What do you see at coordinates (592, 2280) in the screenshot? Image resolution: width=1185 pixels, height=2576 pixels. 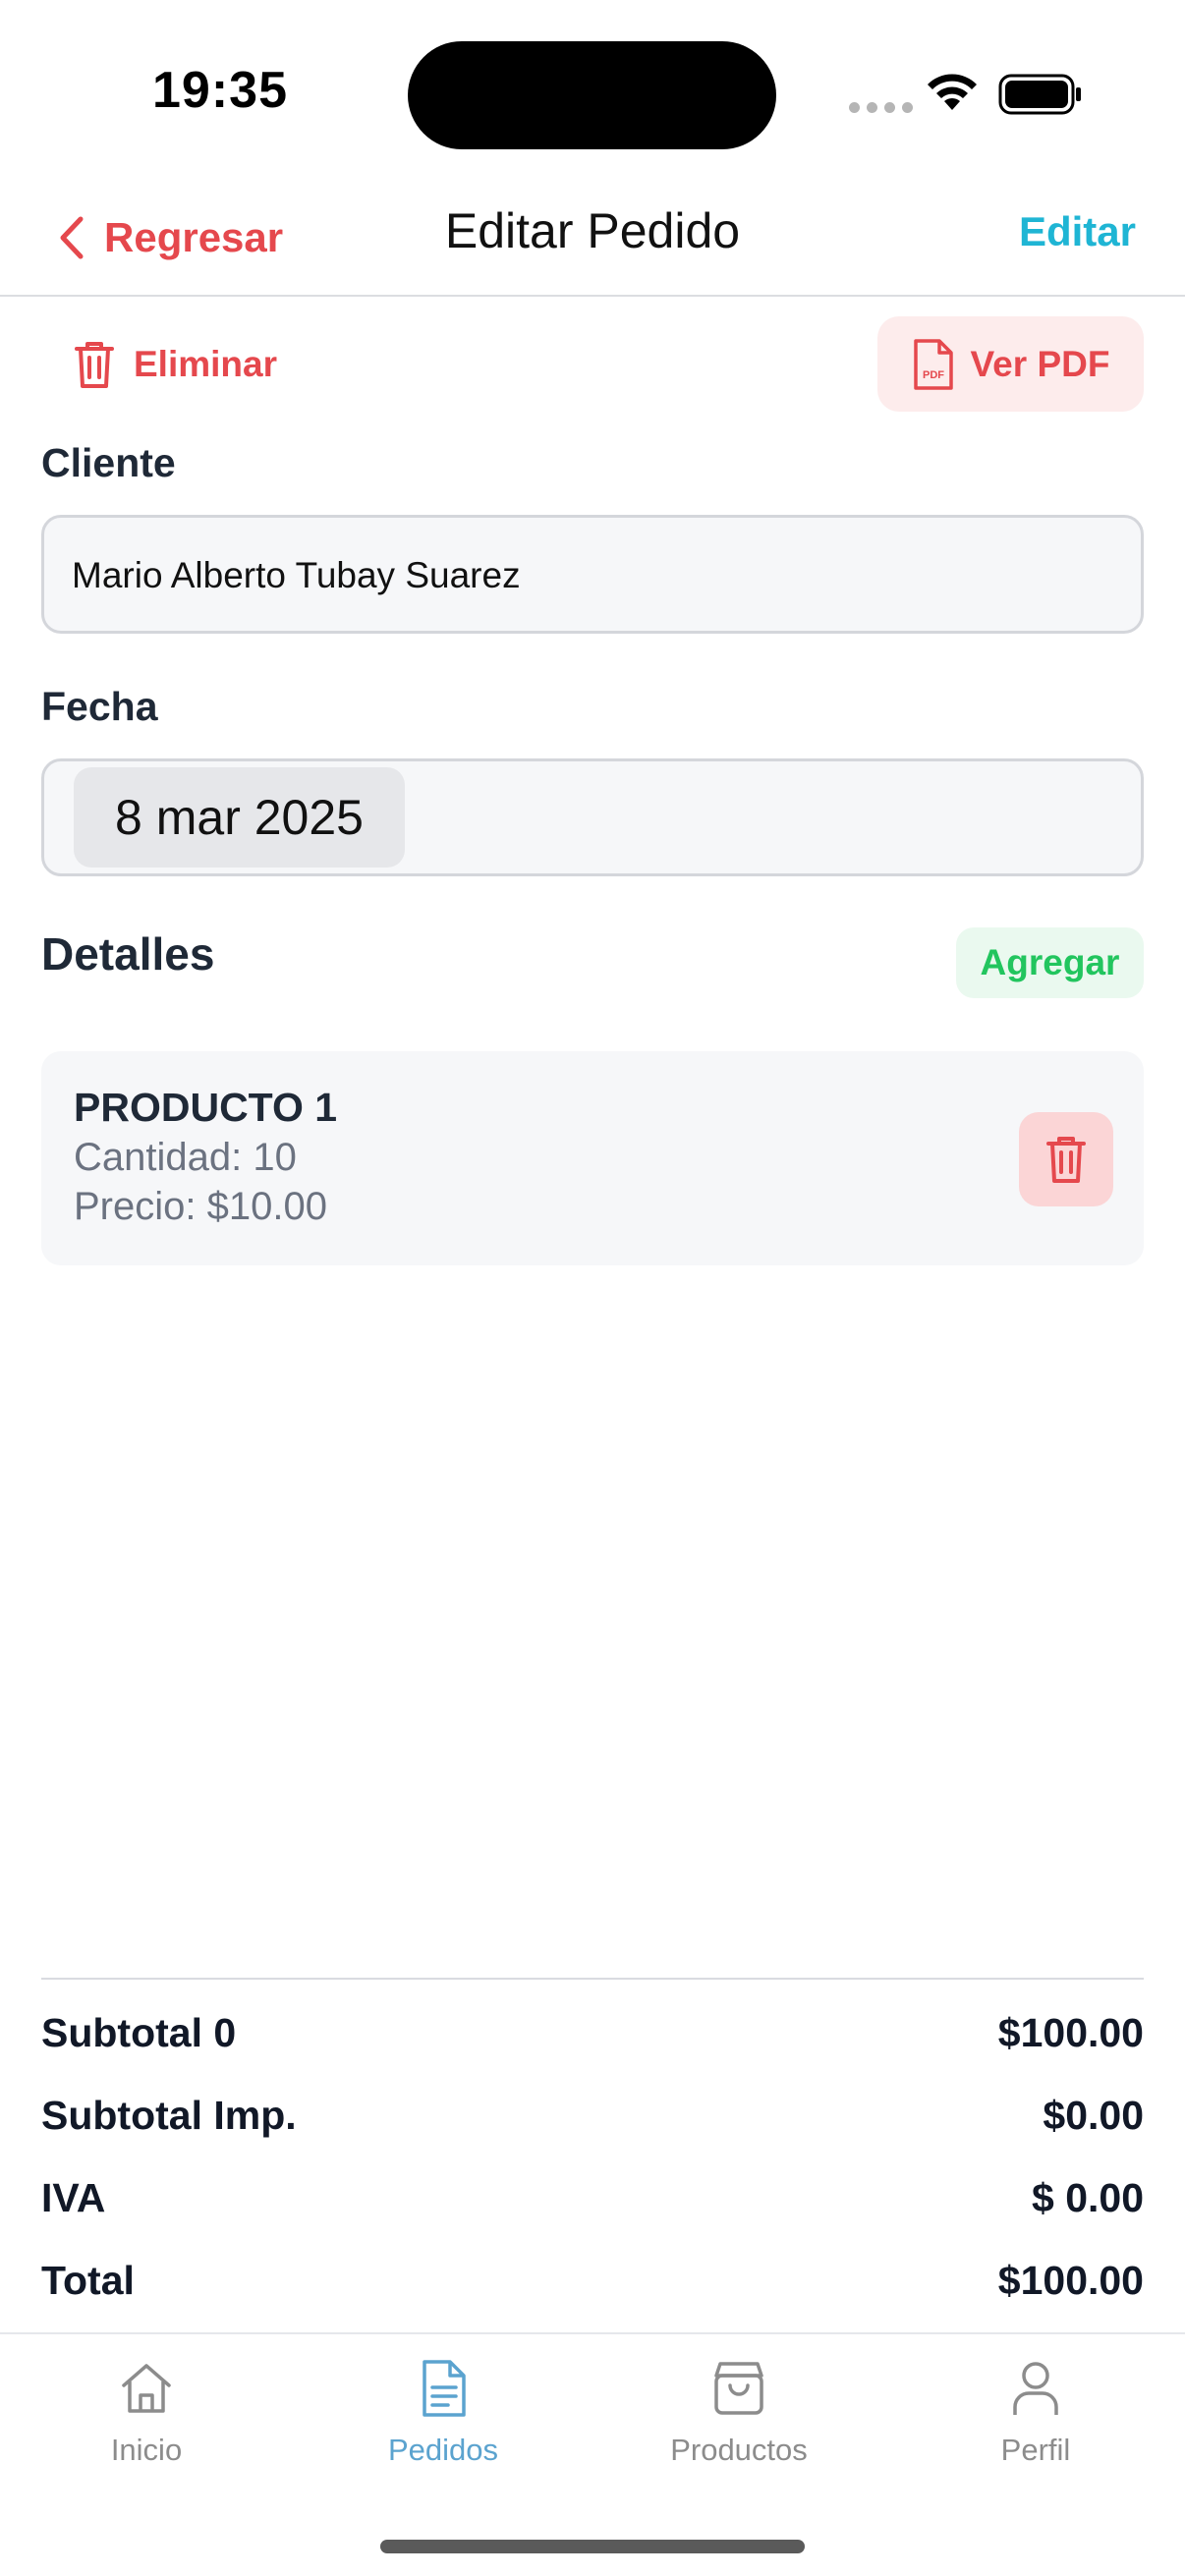 I see `totals-row: Total $100.00` at bounding box center [592, 2280].